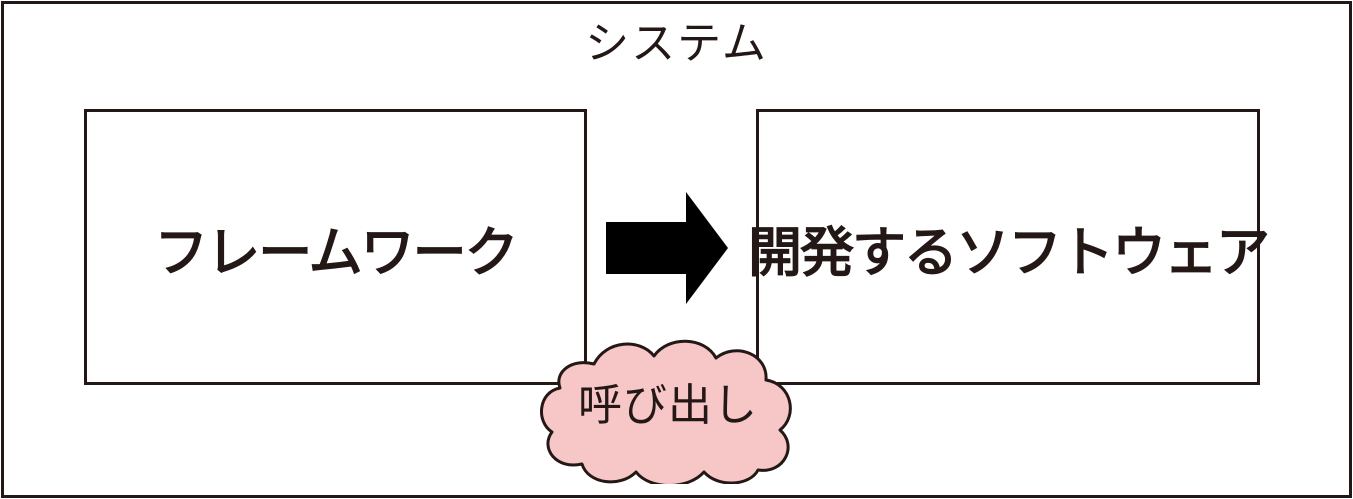 Image resolution: width=1353 pixels, height=499 pixels. What do you see at coordinates (1009, 252) in the screenshot?
I see `software-label: 開発するソフトウェア` at bounding box center [1009, 252].